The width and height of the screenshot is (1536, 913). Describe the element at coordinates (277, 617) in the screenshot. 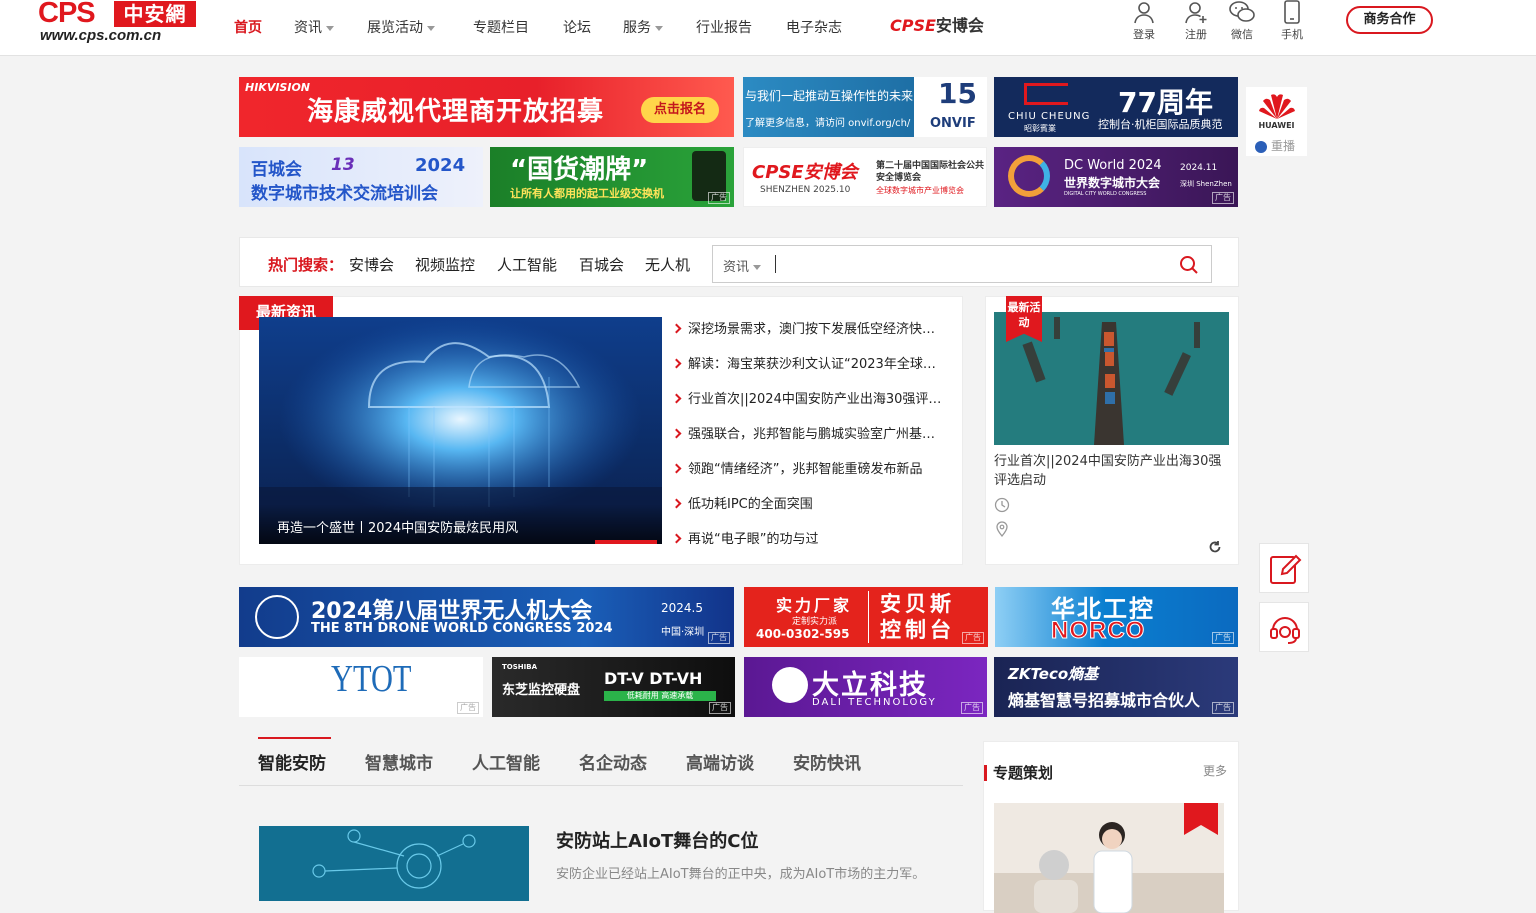

I see `uav-logo` at that location.